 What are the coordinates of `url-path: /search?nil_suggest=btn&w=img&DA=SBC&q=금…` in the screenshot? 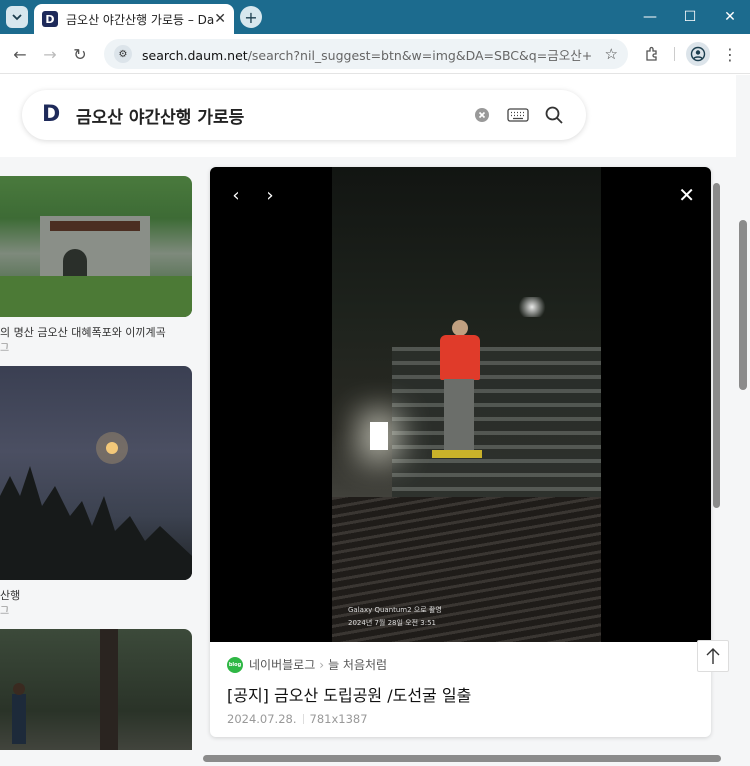 It's located at (419, 55).